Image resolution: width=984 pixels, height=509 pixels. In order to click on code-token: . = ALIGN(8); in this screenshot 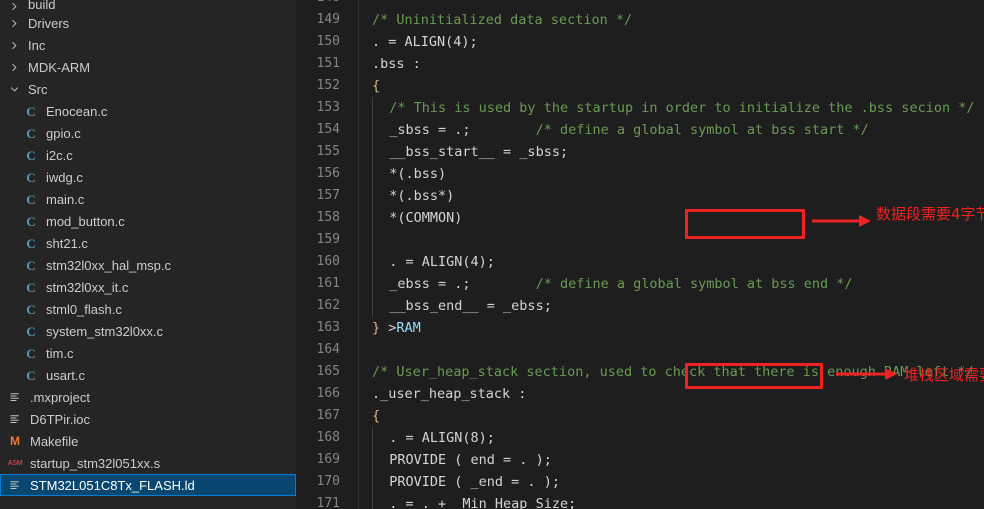, I will do `click(442, 438)`.